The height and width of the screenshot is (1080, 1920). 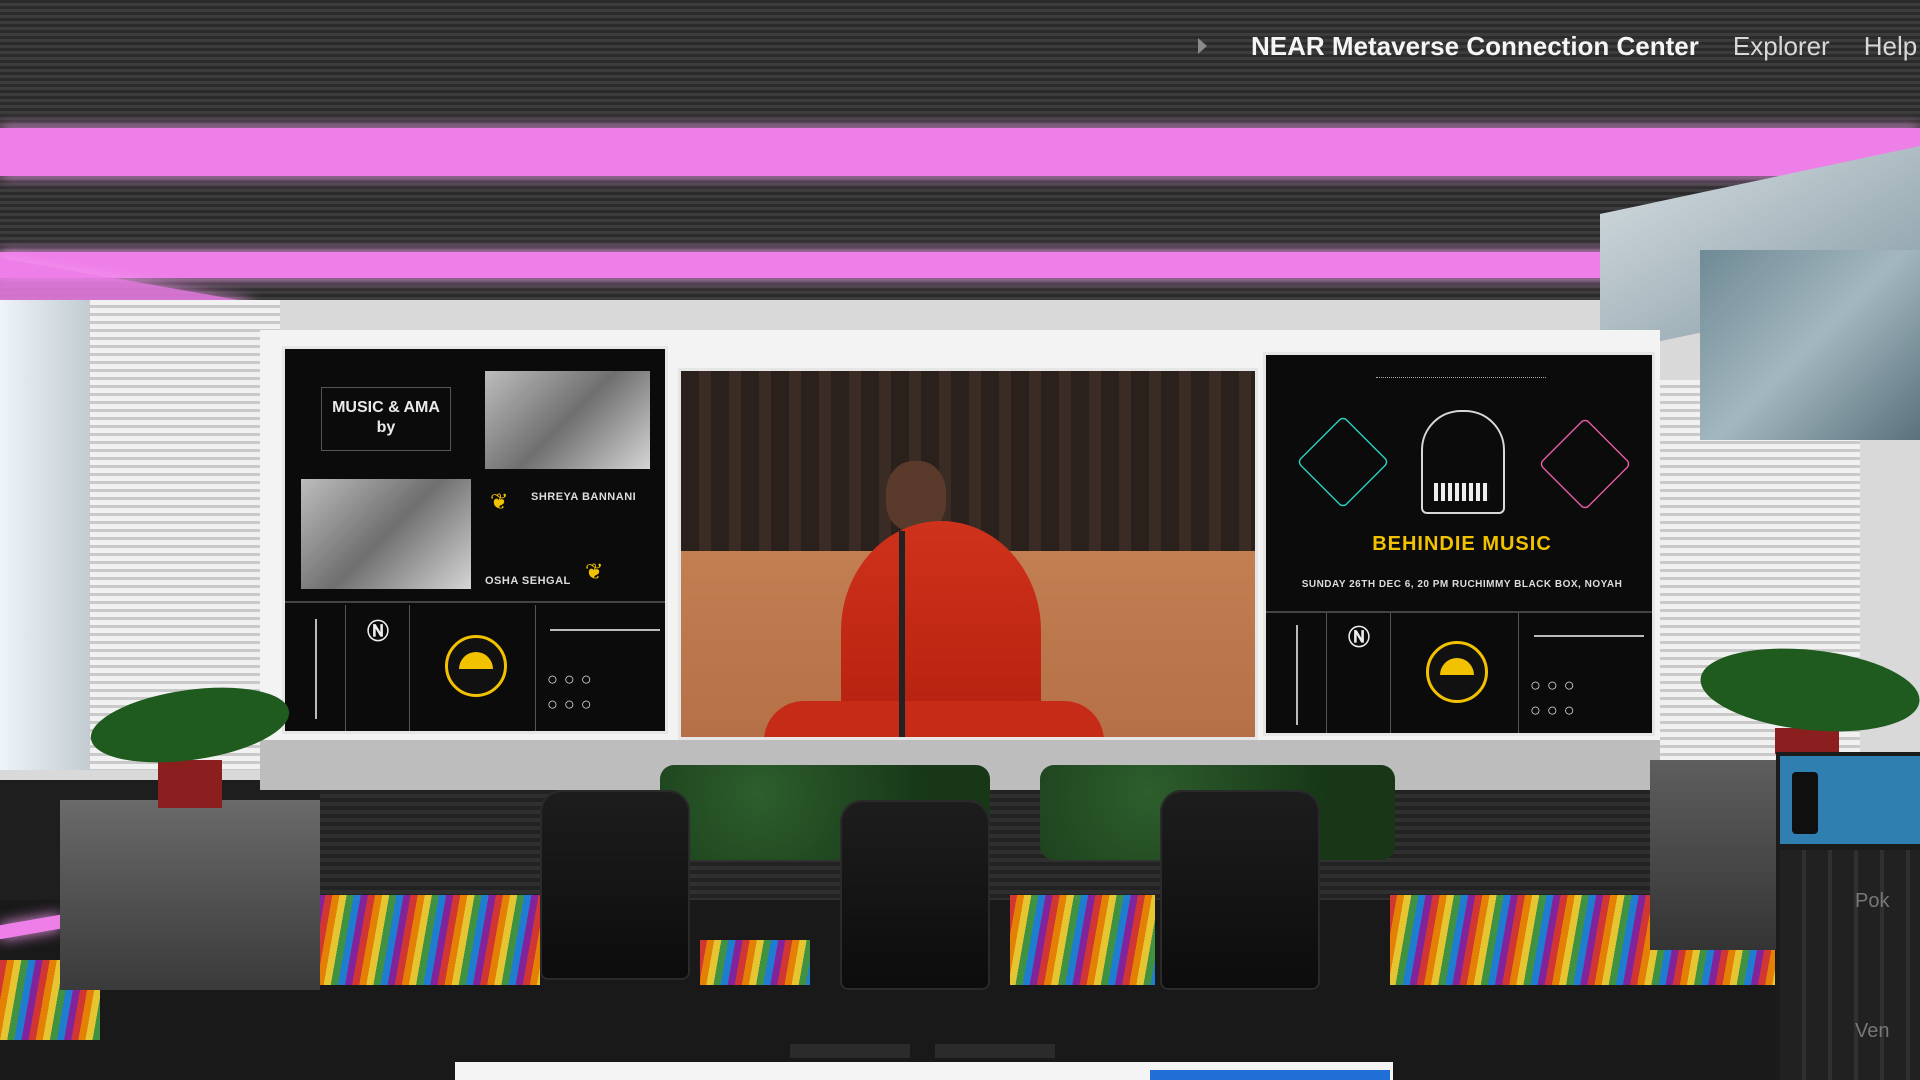 I want to click on poster-heading: MUSIC & AMA by, so click(x=386, y=417).